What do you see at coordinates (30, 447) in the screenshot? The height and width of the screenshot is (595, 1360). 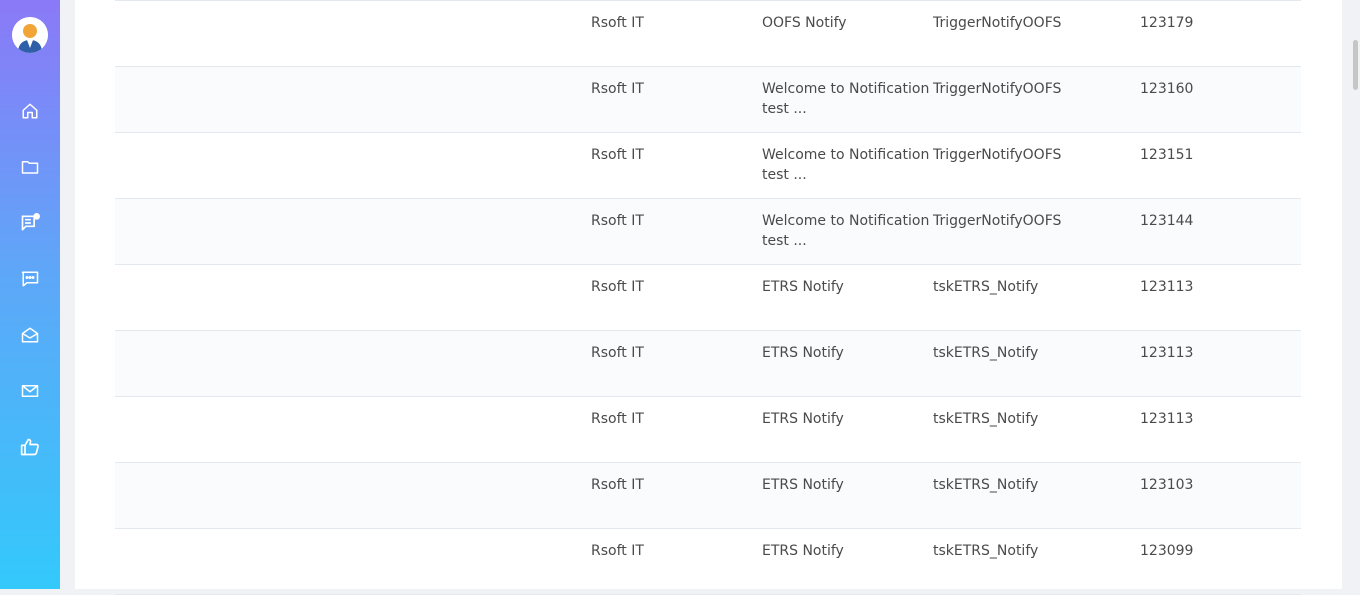 I see `thumbs-up-icon` at bounding box center [30, 447].